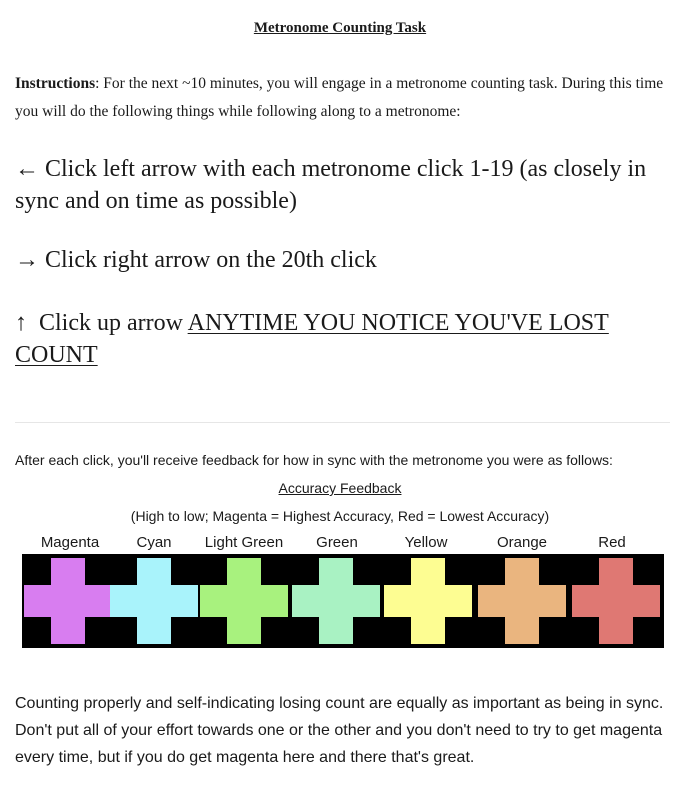 The width and height of the screenshot is (680, 792). I want to click on step-right-arrow: → Click right arrow on the 20th click, so click(342, 260).